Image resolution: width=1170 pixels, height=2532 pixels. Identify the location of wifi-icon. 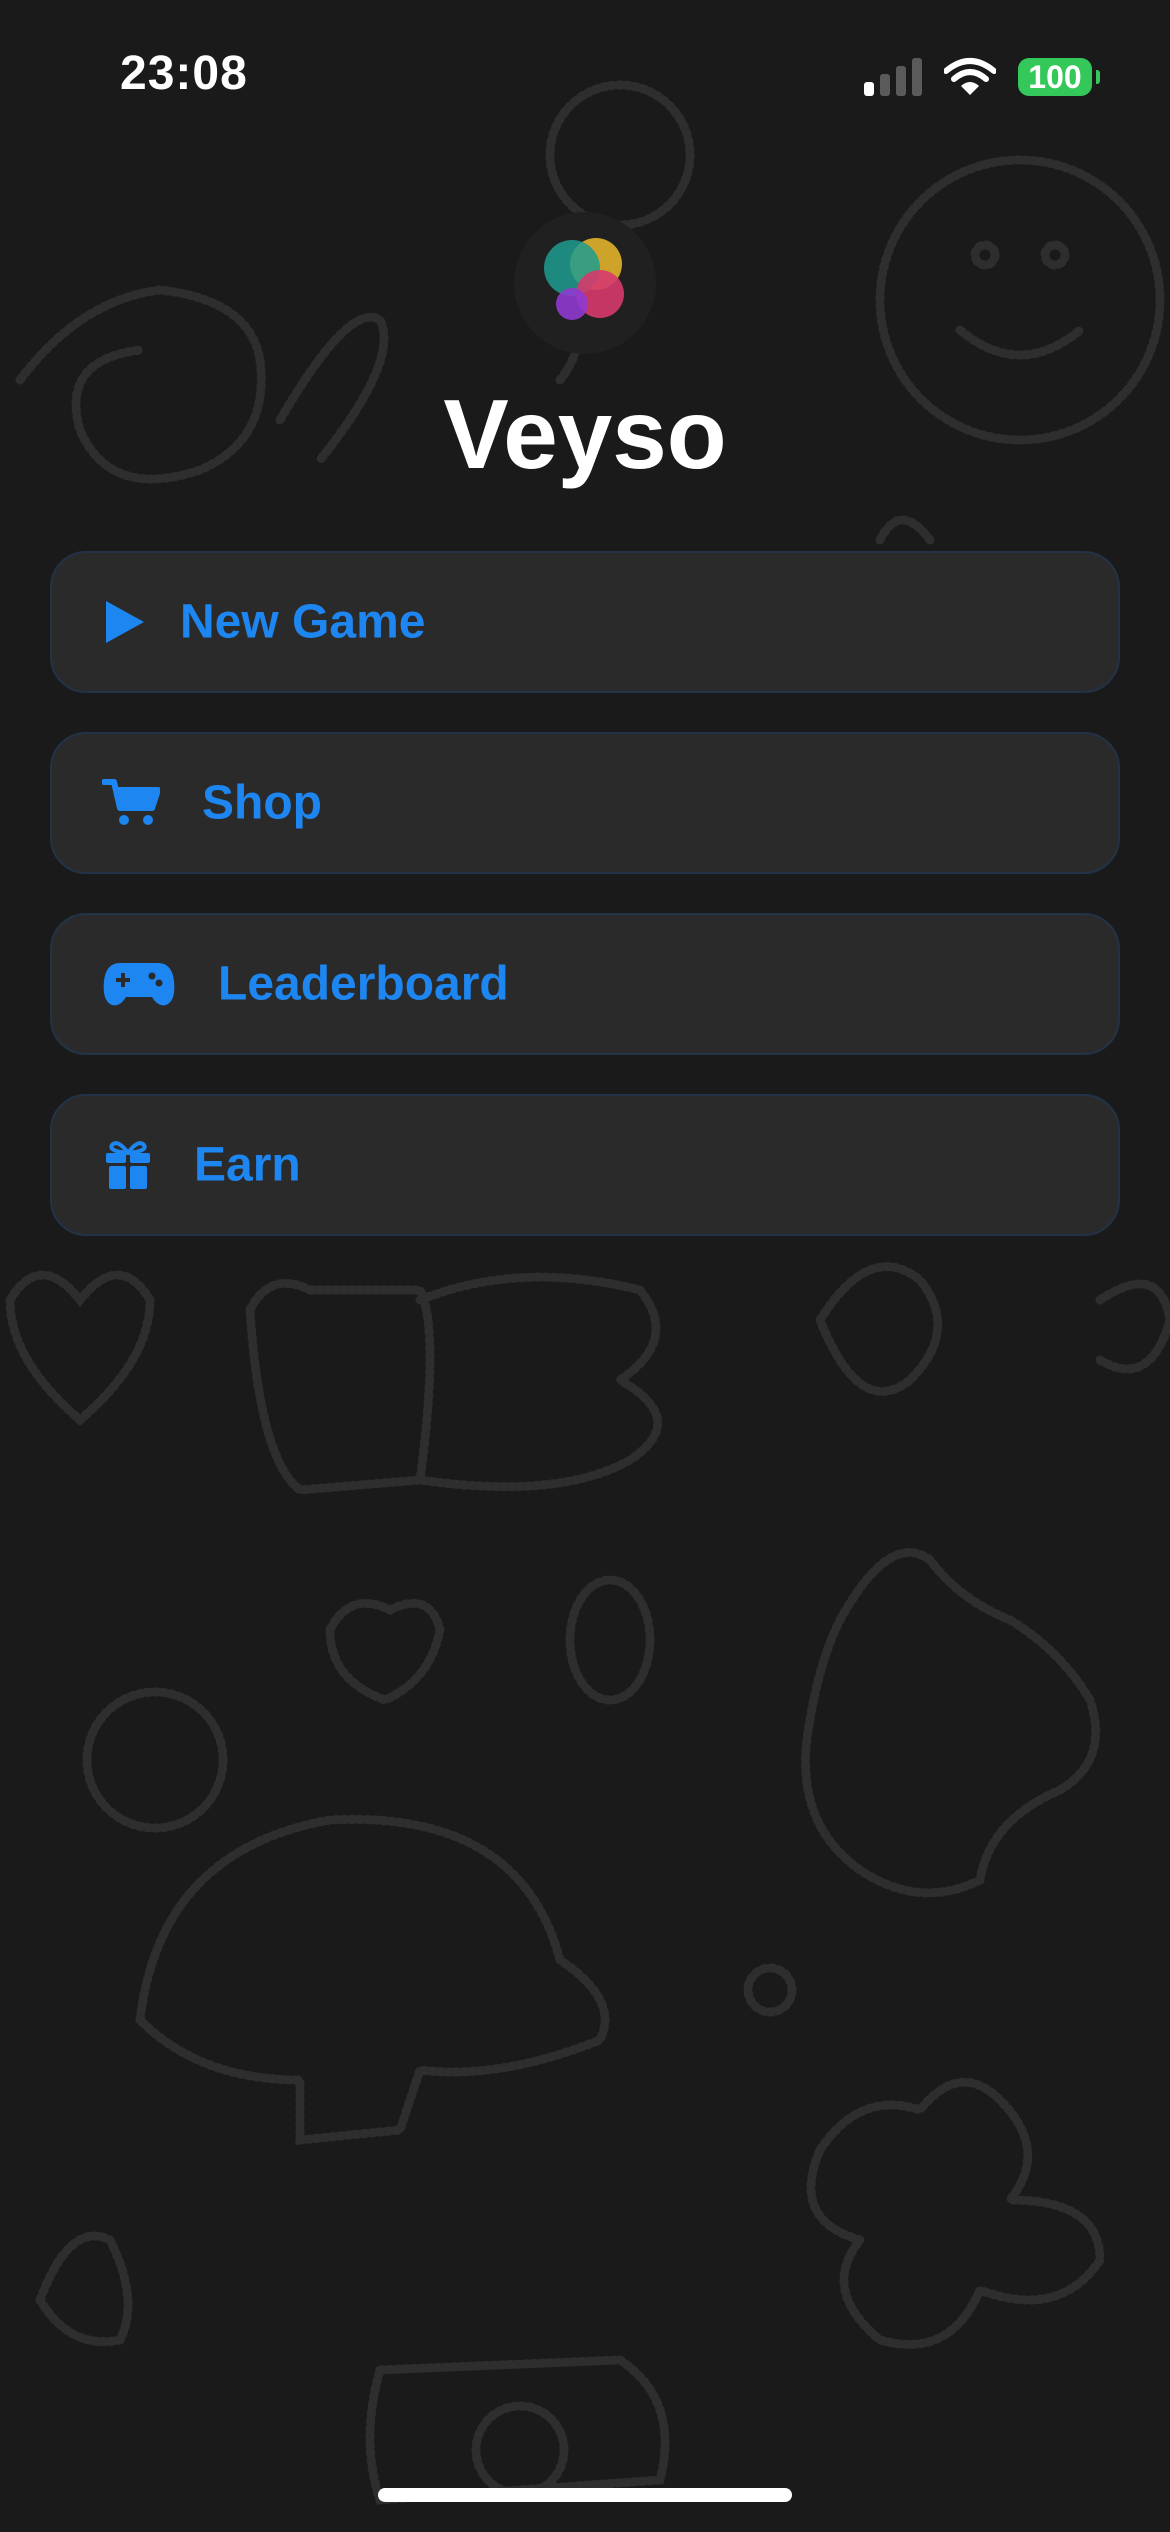
(970, 76).